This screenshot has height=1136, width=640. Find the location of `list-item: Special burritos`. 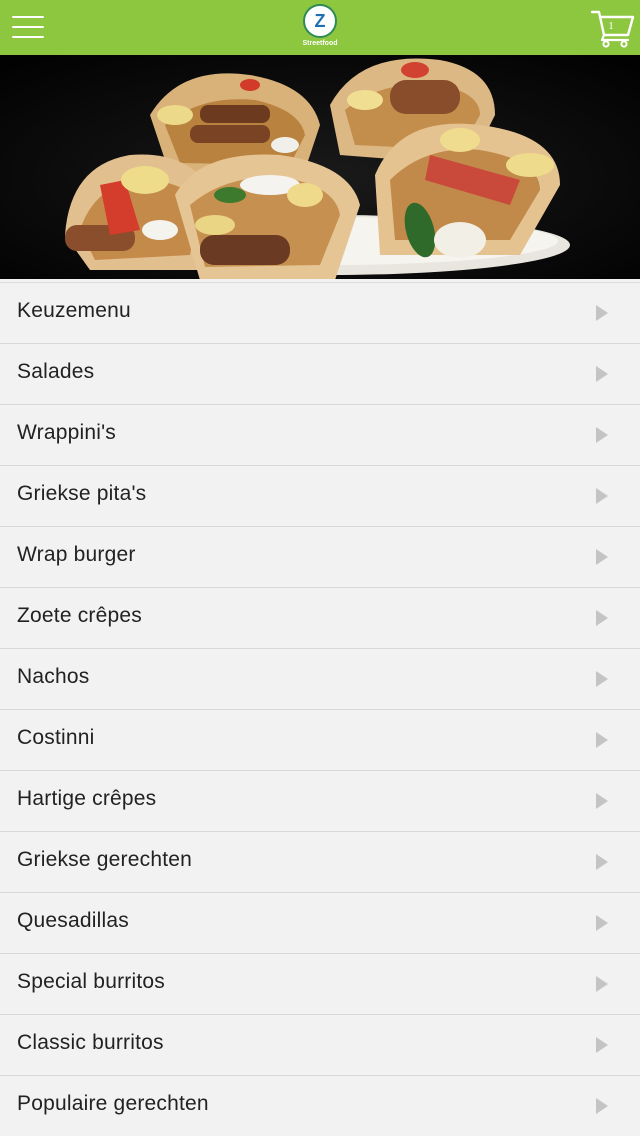

list-item: Special burritos is located at coordinates (320, 984).